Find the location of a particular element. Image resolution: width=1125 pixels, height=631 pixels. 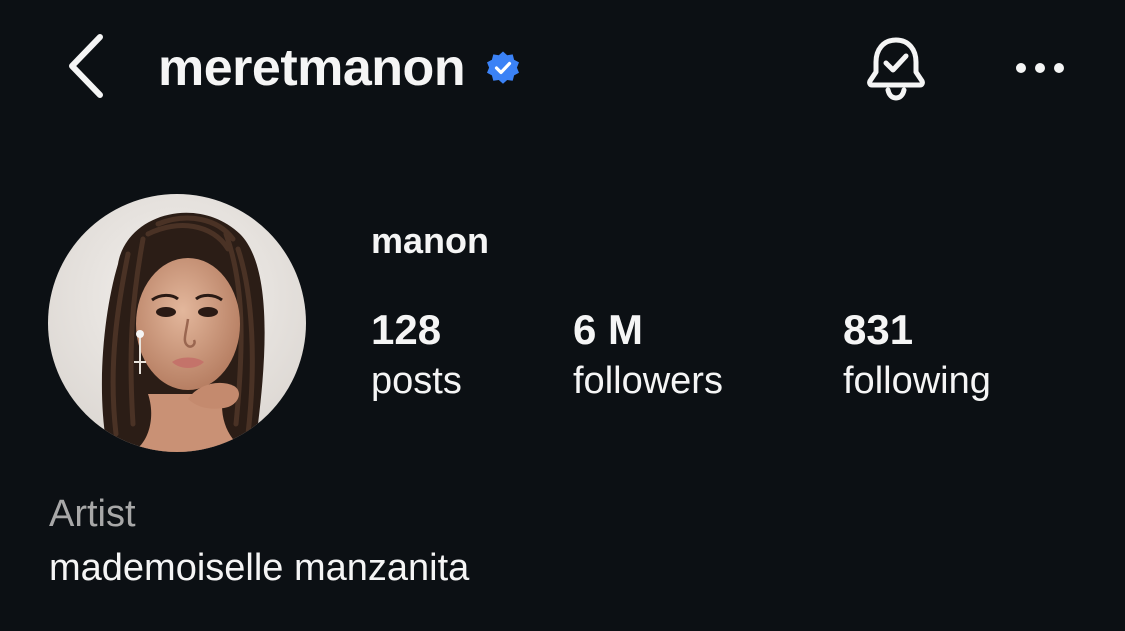

notifications-button is located at coordinates (896, 68).